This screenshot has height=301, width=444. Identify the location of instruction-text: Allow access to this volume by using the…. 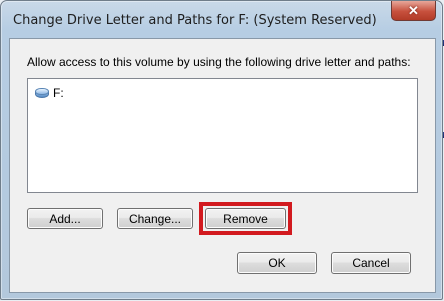
(219, 62).